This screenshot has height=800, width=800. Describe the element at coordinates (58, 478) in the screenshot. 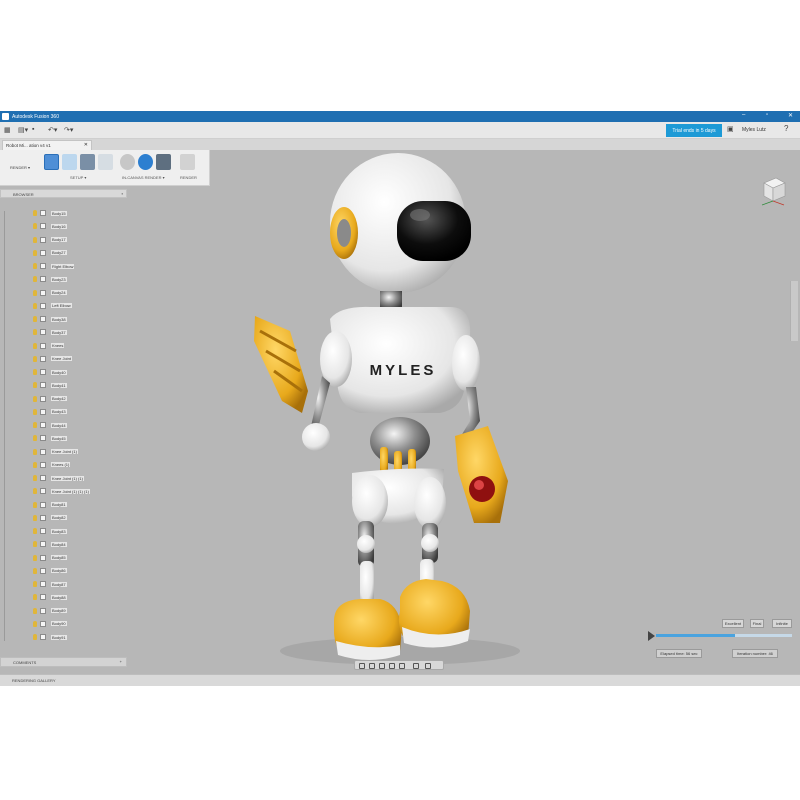

I see `tree-item: Knee Joint (1) (1)` at that location.